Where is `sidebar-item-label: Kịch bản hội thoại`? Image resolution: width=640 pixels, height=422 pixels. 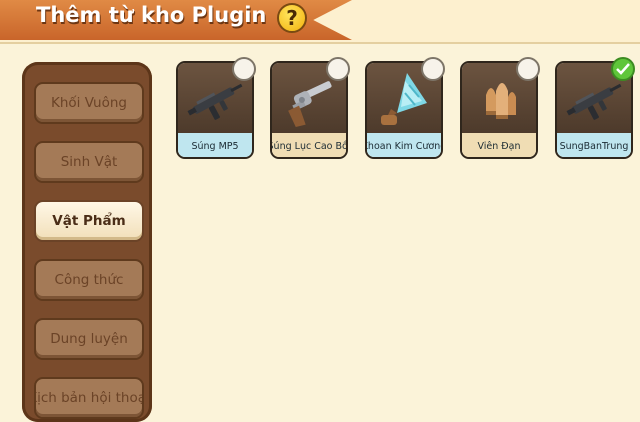
sidebar-item-label: Kịch bản hội thoại is located at coordinates (89, 398).